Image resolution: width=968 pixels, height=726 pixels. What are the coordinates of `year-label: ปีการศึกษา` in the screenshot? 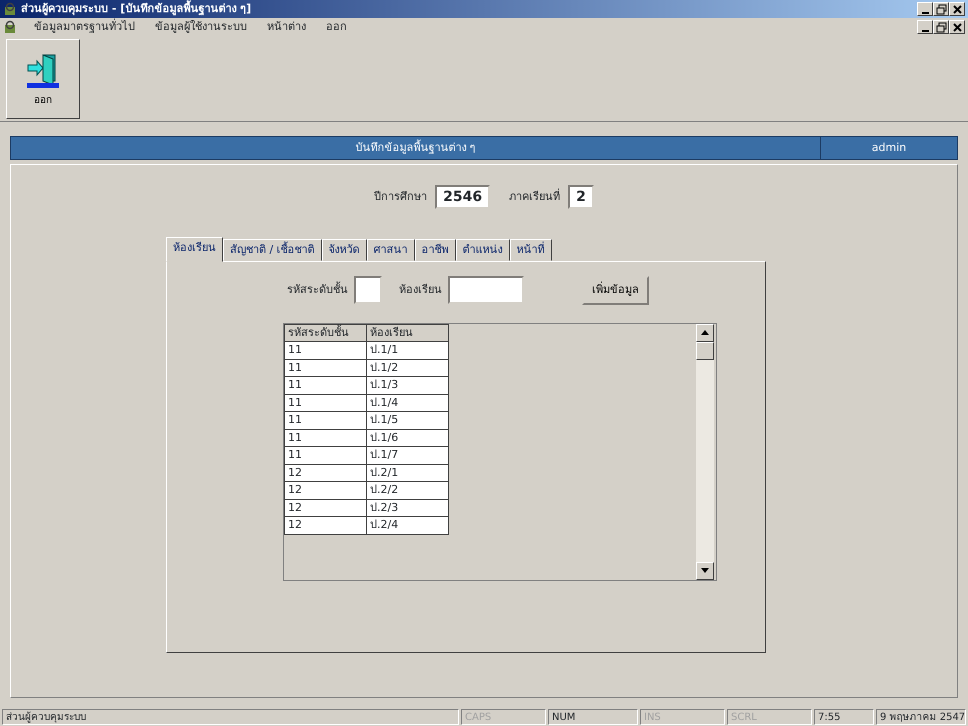 It's located at (401, 196).